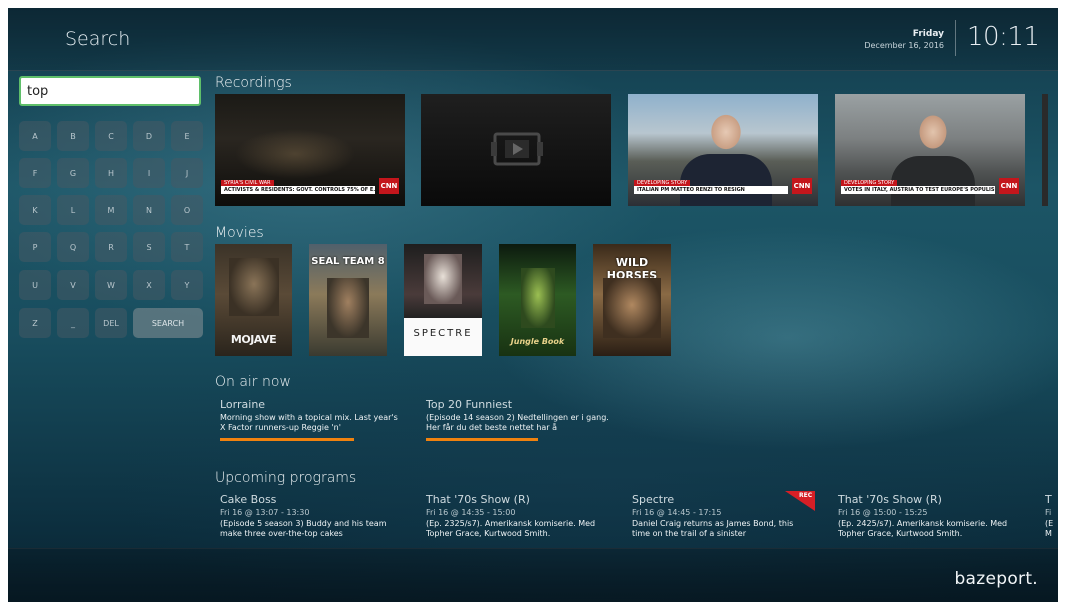 The height and width of the screenshot is (603, 1067). What do you see at coordinates (187, 136) in the screenshot?
I see `key-e: E` at bounding box center [187, 136].